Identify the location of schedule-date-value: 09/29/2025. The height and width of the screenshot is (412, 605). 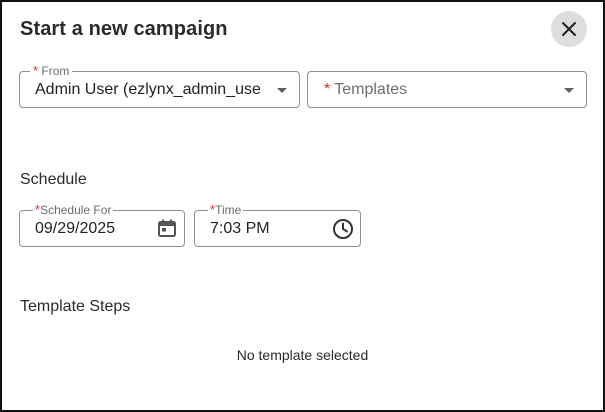
(75, 229).